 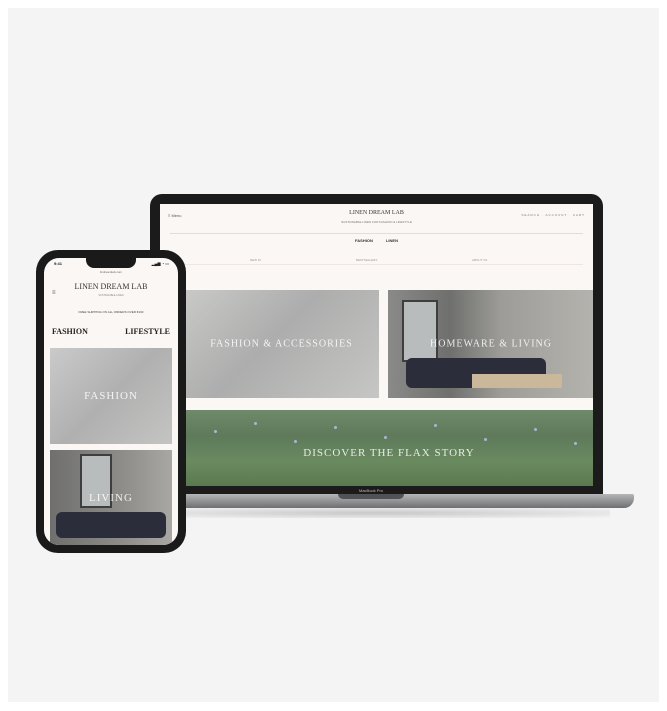 I want to click on subnav-divider, so click(x=376, y=264).